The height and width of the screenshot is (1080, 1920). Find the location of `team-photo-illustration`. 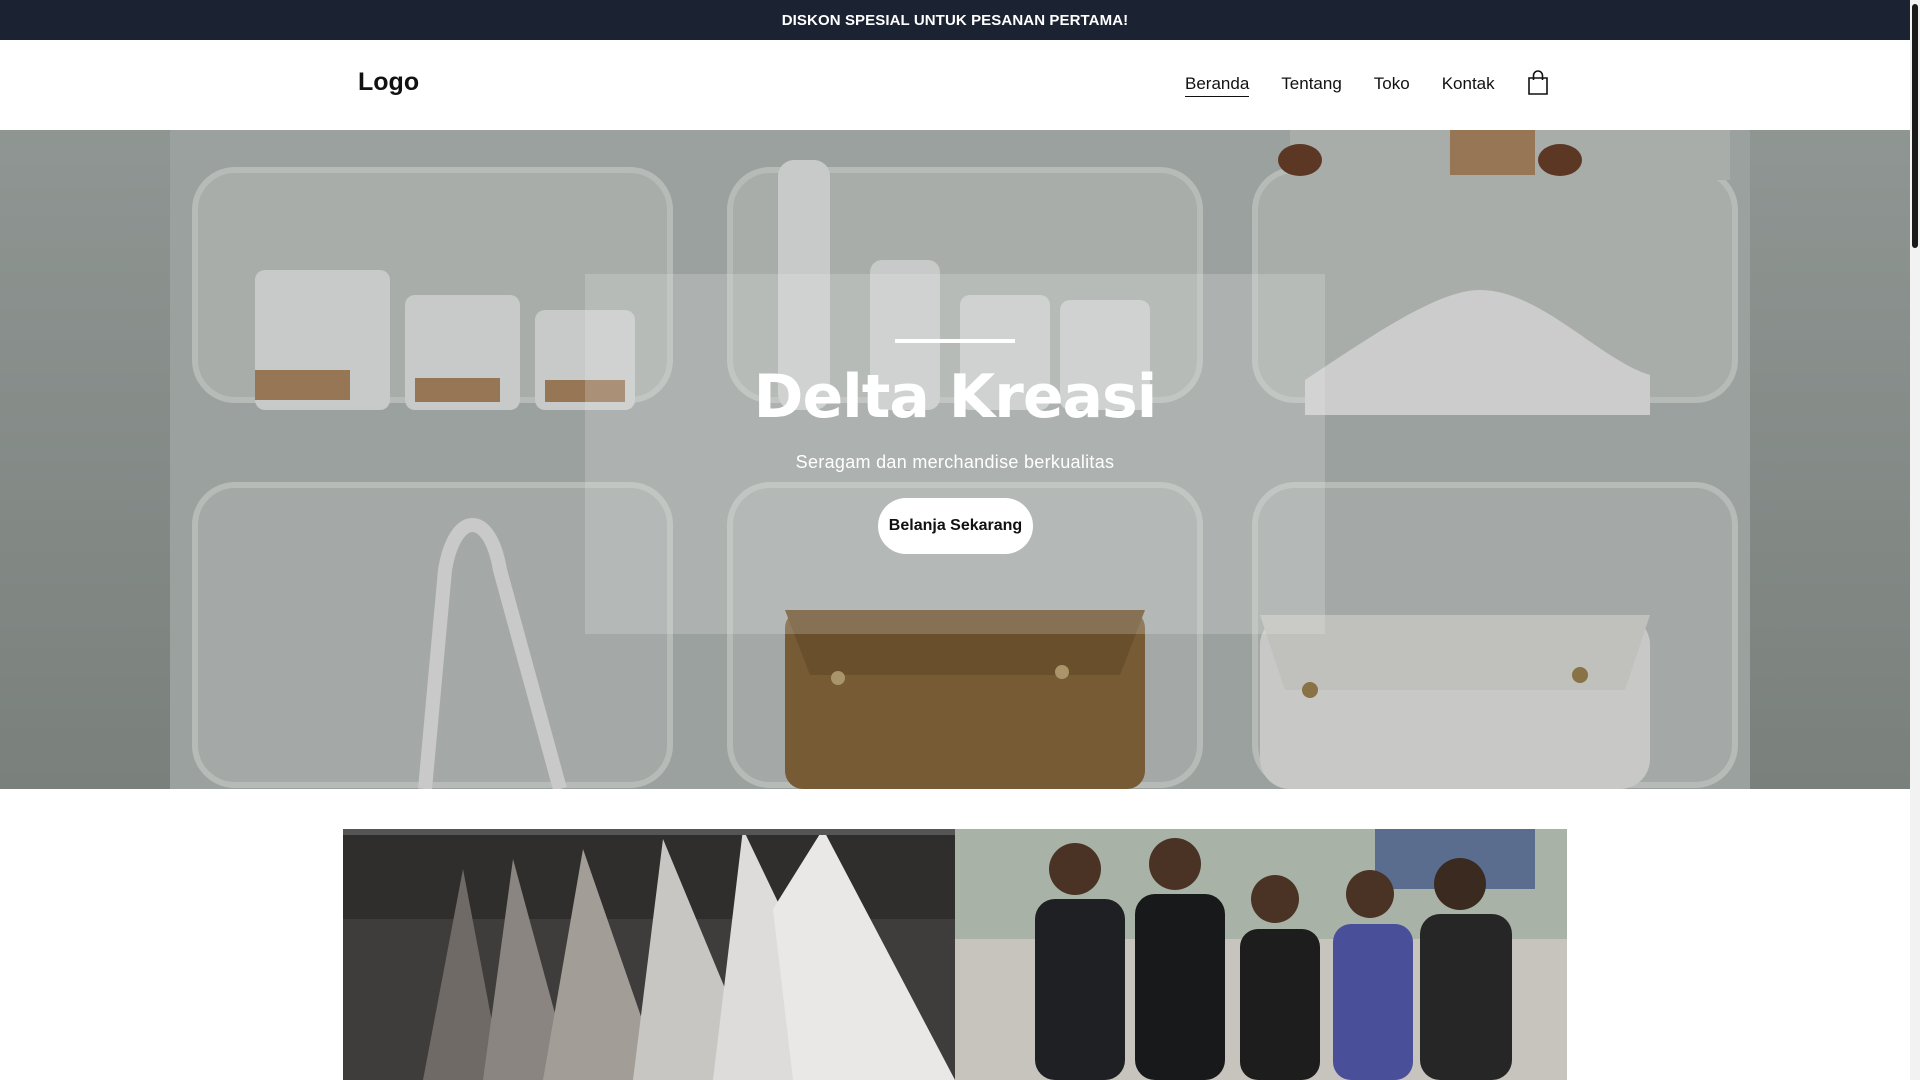

team-photo-illustration is located at coordinates (1261, 954).